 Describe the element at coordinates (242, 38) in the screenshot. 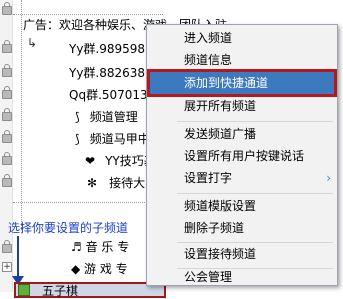

I see `menu-item-enter-channel: 进入频道` at that location.